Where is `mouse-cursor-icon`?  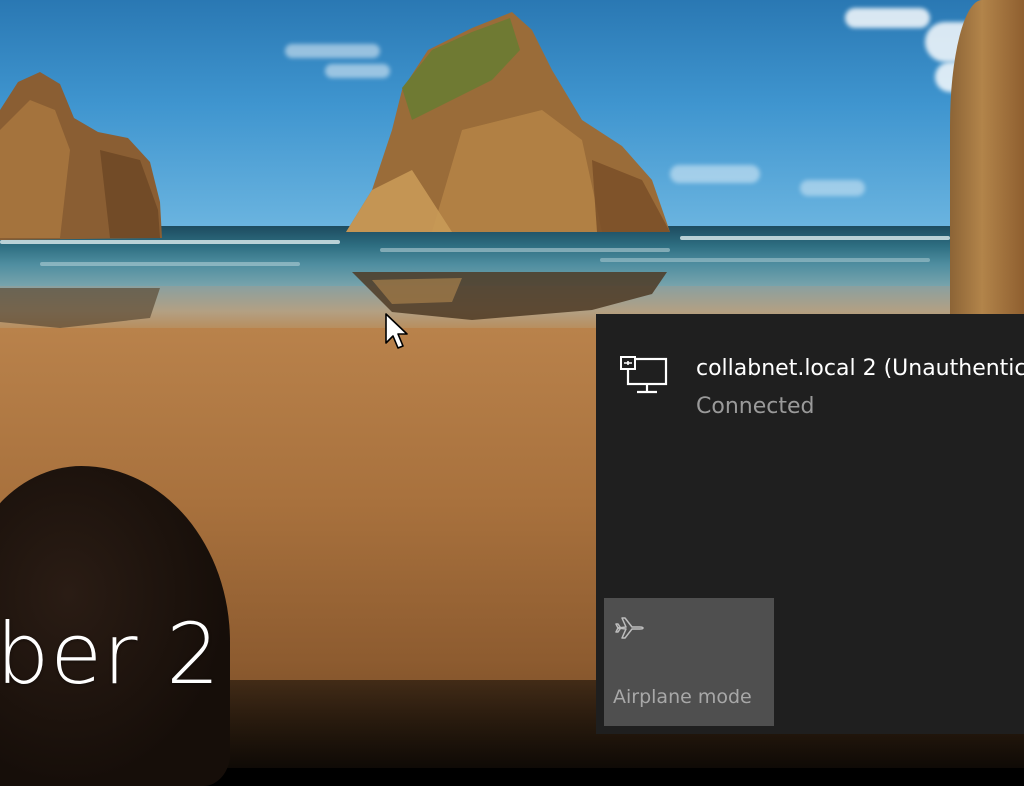 mouse-cursor-icon is located at coordinates (396, 331).